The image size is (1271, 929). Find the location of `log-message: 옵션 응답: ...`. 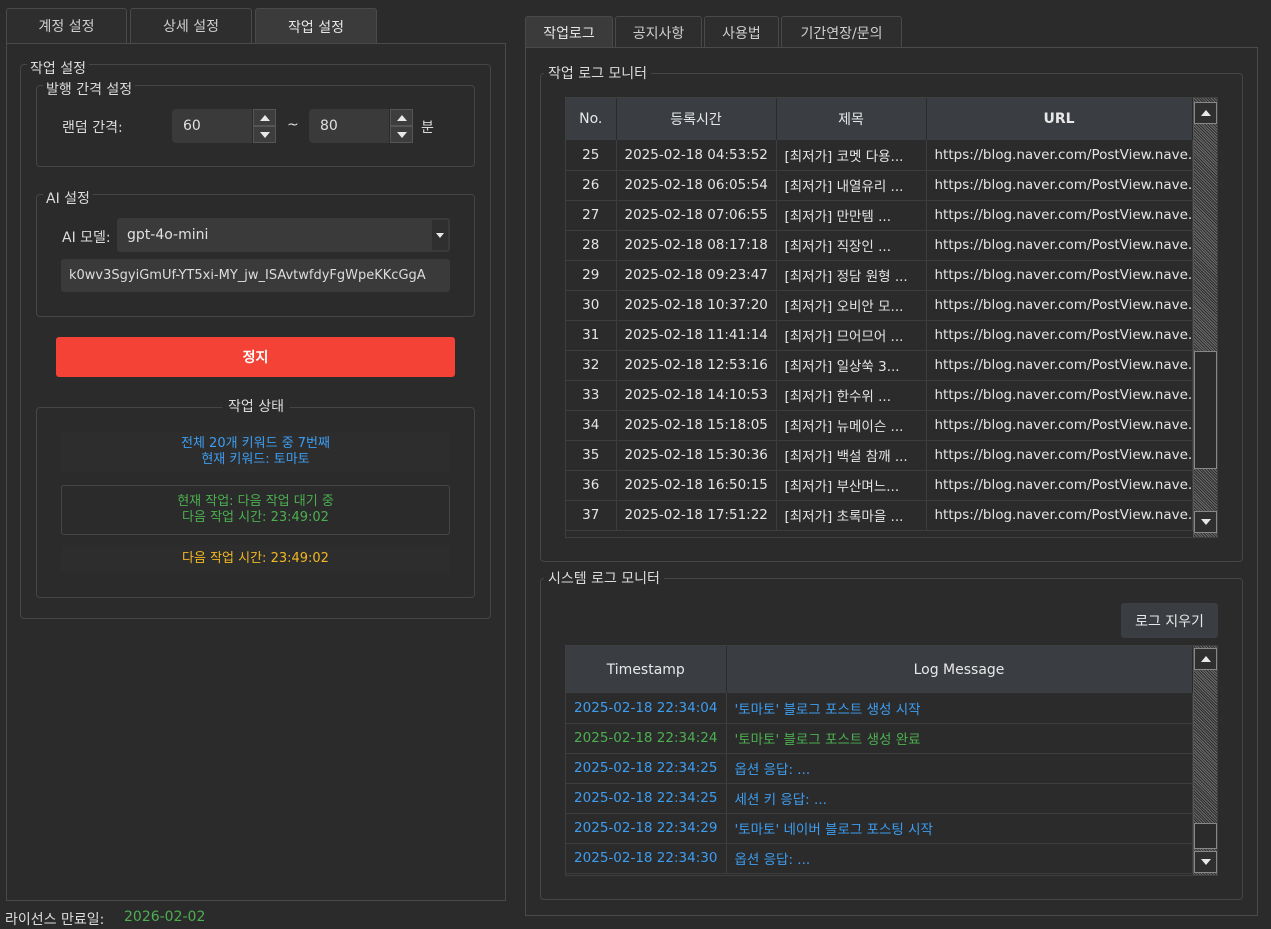

log-message: 옵션 응답: ... is located at coordinates (959, 858).